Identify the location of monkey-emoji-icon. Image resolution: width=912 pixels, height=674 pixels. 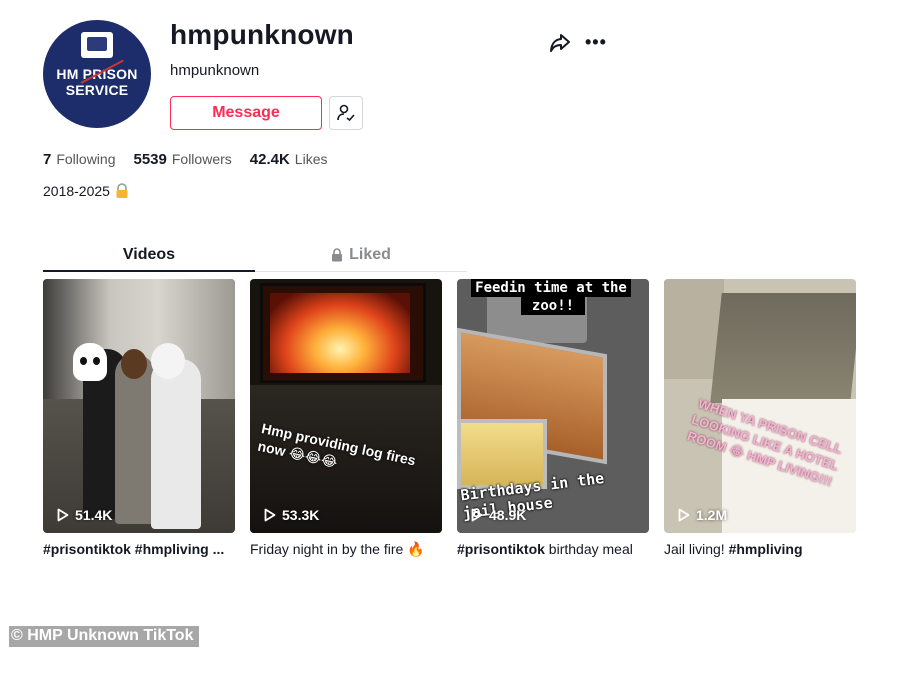
(134, 364).